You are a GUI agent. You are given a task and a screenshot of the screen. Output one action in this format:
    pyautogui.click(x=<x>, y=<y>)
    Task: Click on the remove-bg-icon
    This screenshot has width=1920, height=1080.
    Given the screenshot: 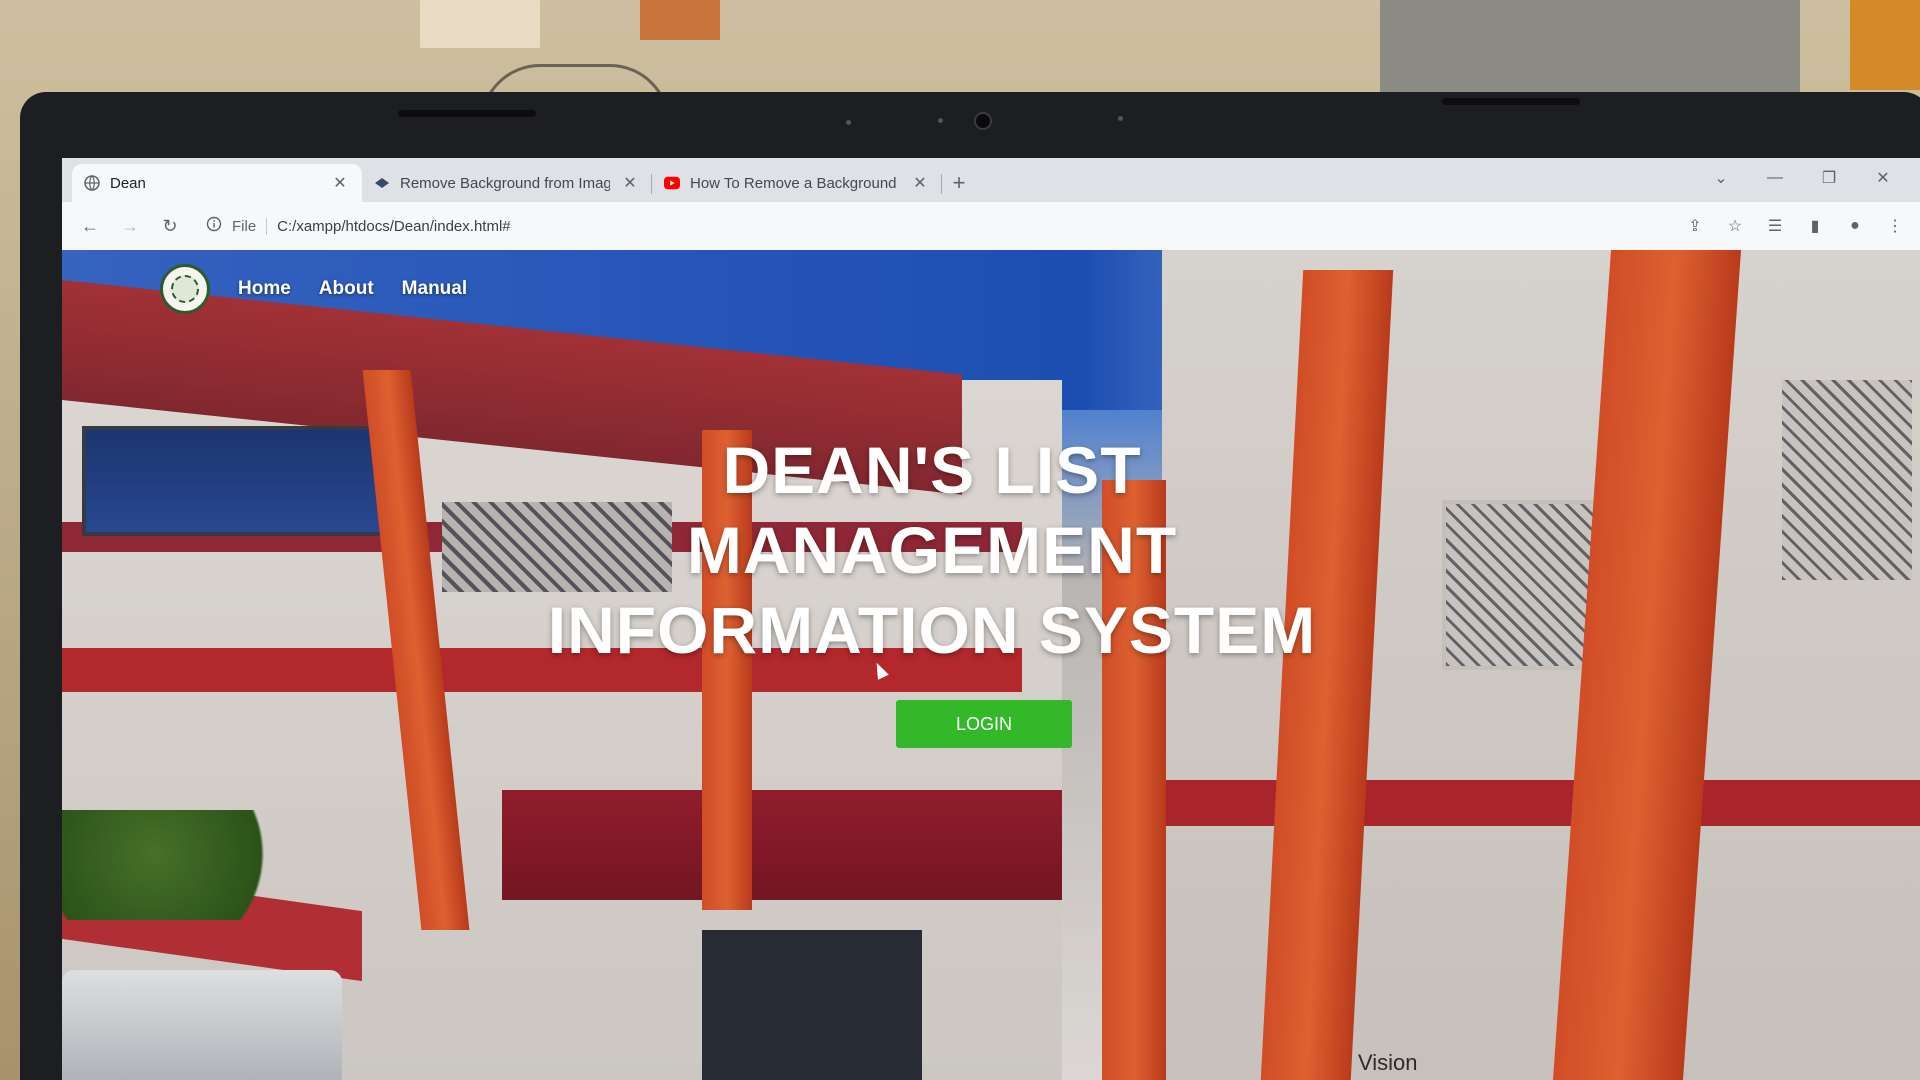 What is the action you would take?
    pyautogui.click(x=382, y=183)
    